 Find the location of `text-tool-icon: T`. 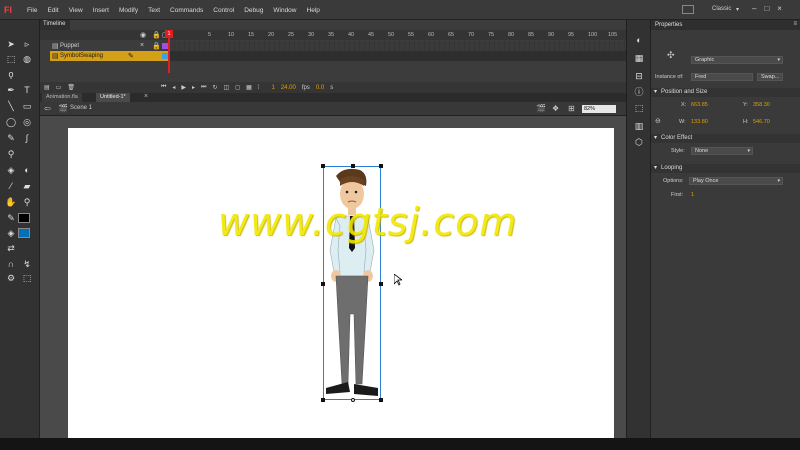

text-tool-icon: T is located at coordinates (27, 90).